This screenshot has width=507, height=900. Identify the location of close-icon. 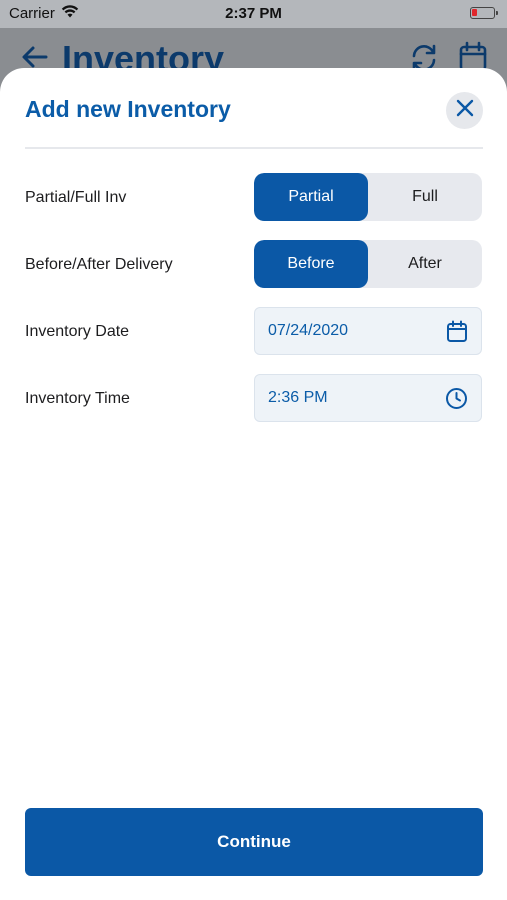
(465, 110).